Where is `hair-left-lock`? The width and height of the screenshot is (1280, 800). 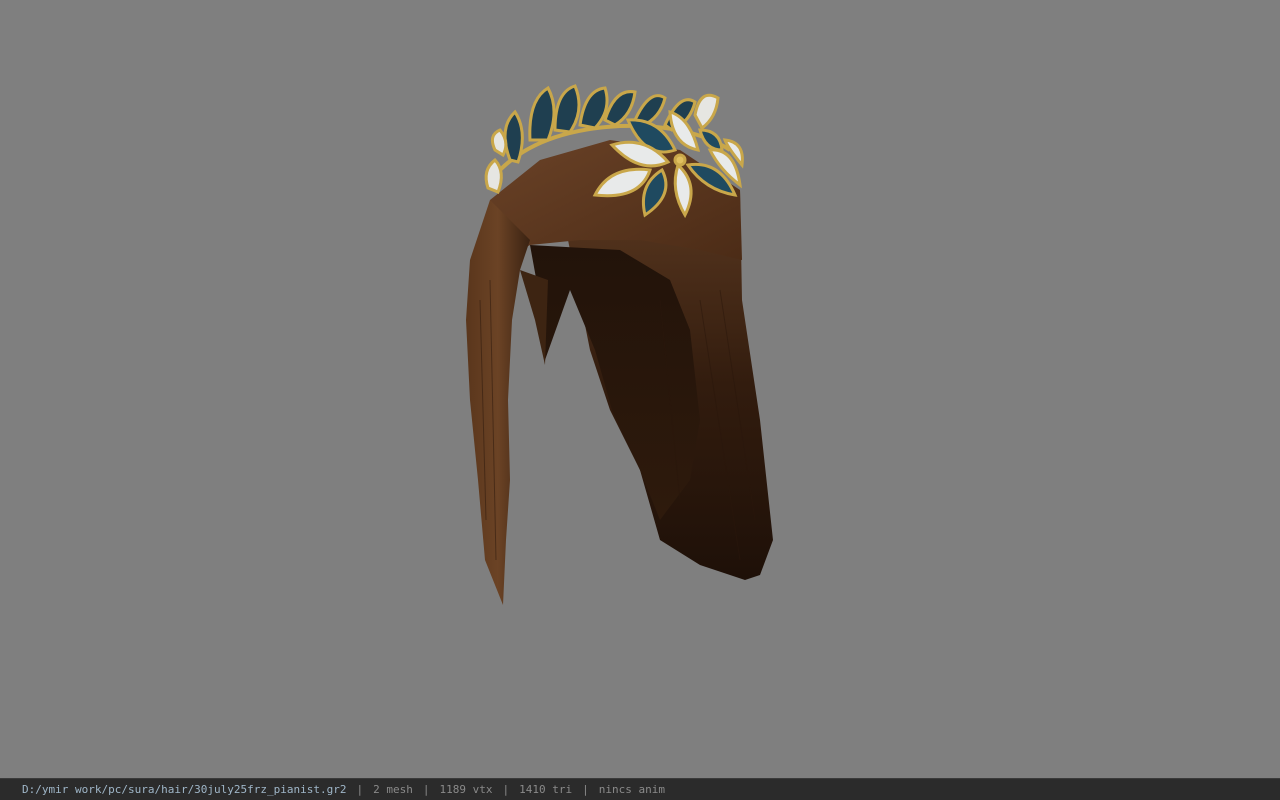 hair-left-lock is located at coordinates (498, 402).